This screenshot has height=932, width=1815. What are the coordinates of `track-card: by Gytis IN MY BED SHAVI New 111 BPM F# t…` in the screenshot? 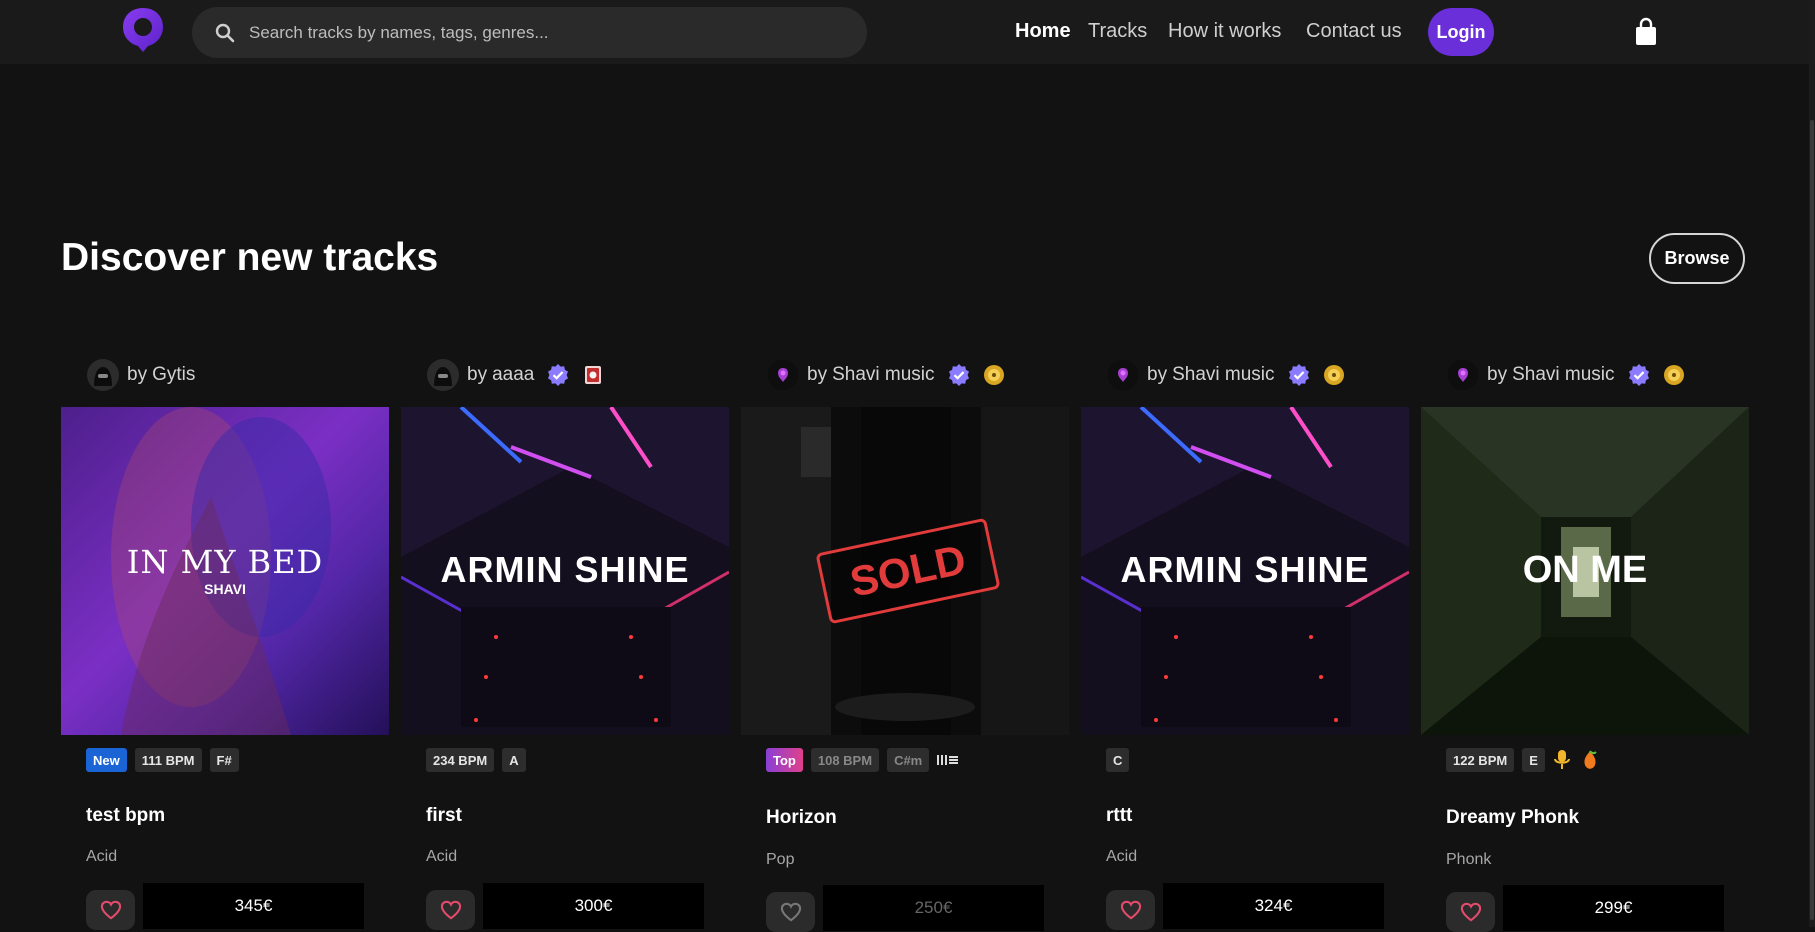 It's located at (225, 642).